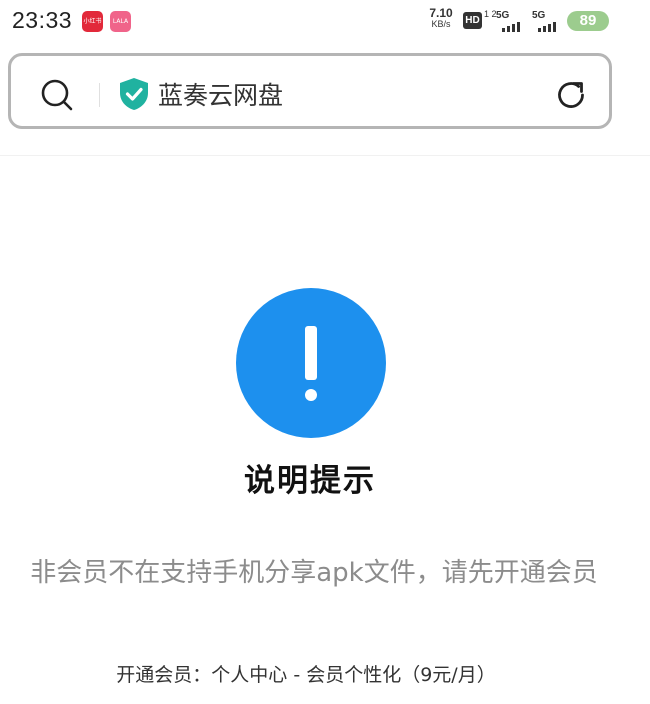 The height and width of the screenshot is (704, 650). Describe the element at coordinates (120, 21) in the screenshot. I see `lala-app-icon: LALA` at that location.